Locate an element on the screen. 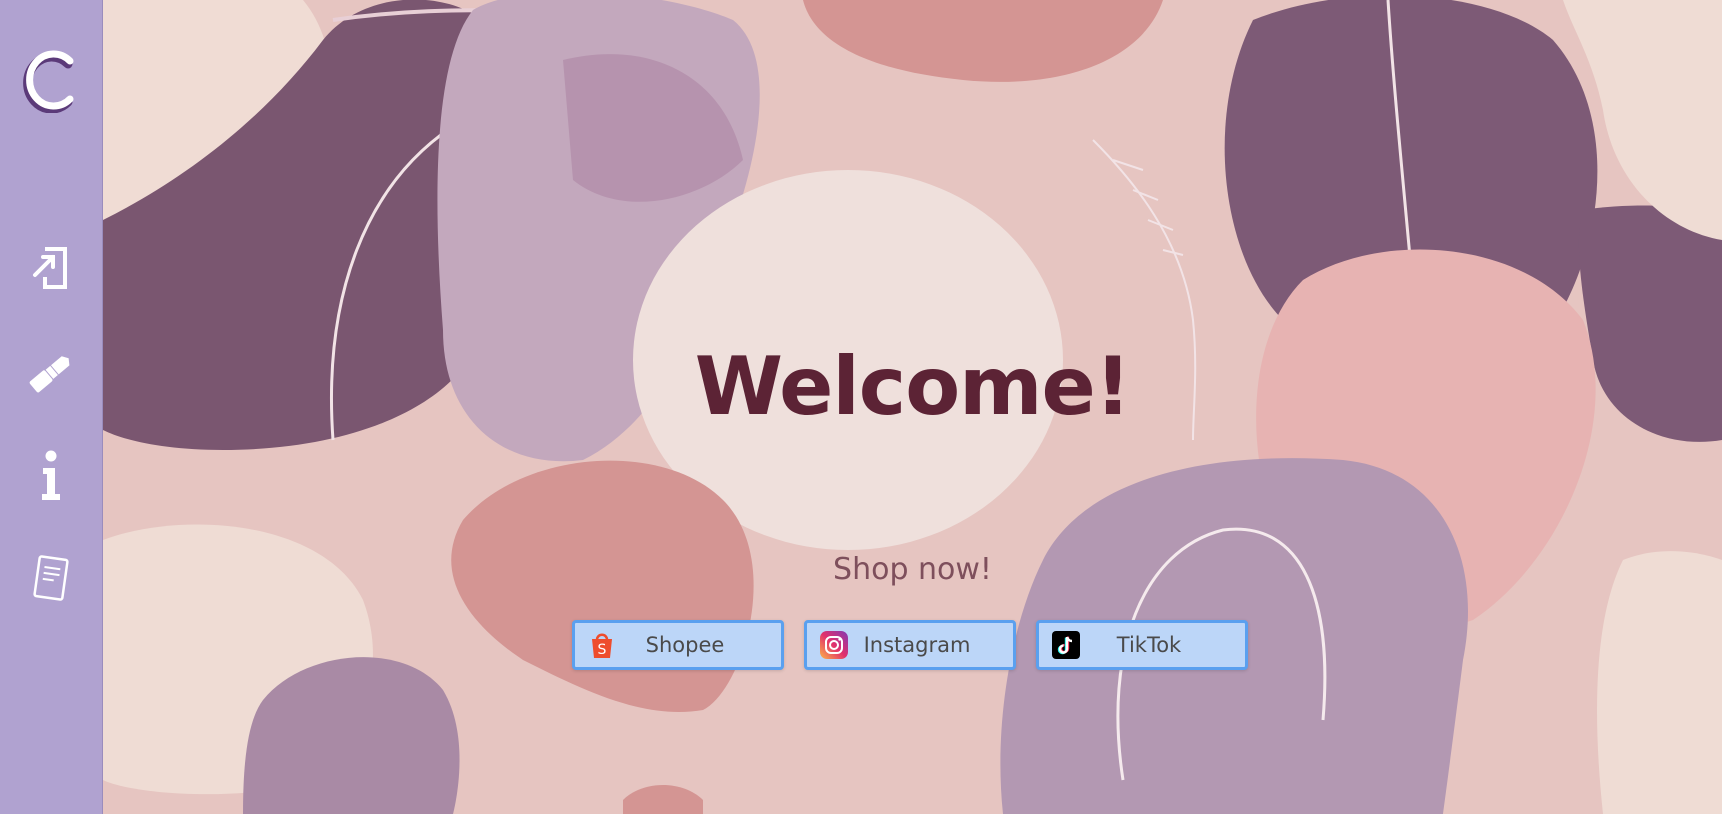 The image size is (1722, 814). logo is located at coordinates (51, 80).